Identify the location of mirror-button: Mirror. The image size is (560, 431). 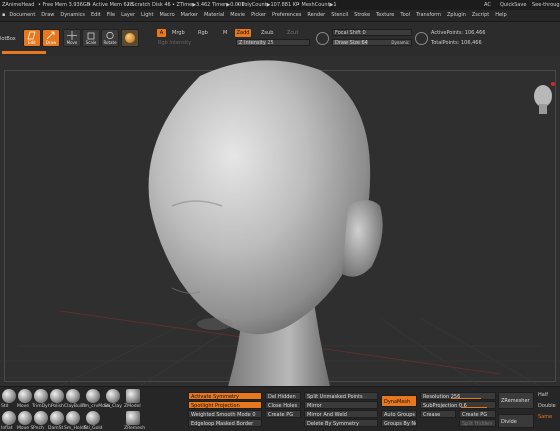
(341, 405).